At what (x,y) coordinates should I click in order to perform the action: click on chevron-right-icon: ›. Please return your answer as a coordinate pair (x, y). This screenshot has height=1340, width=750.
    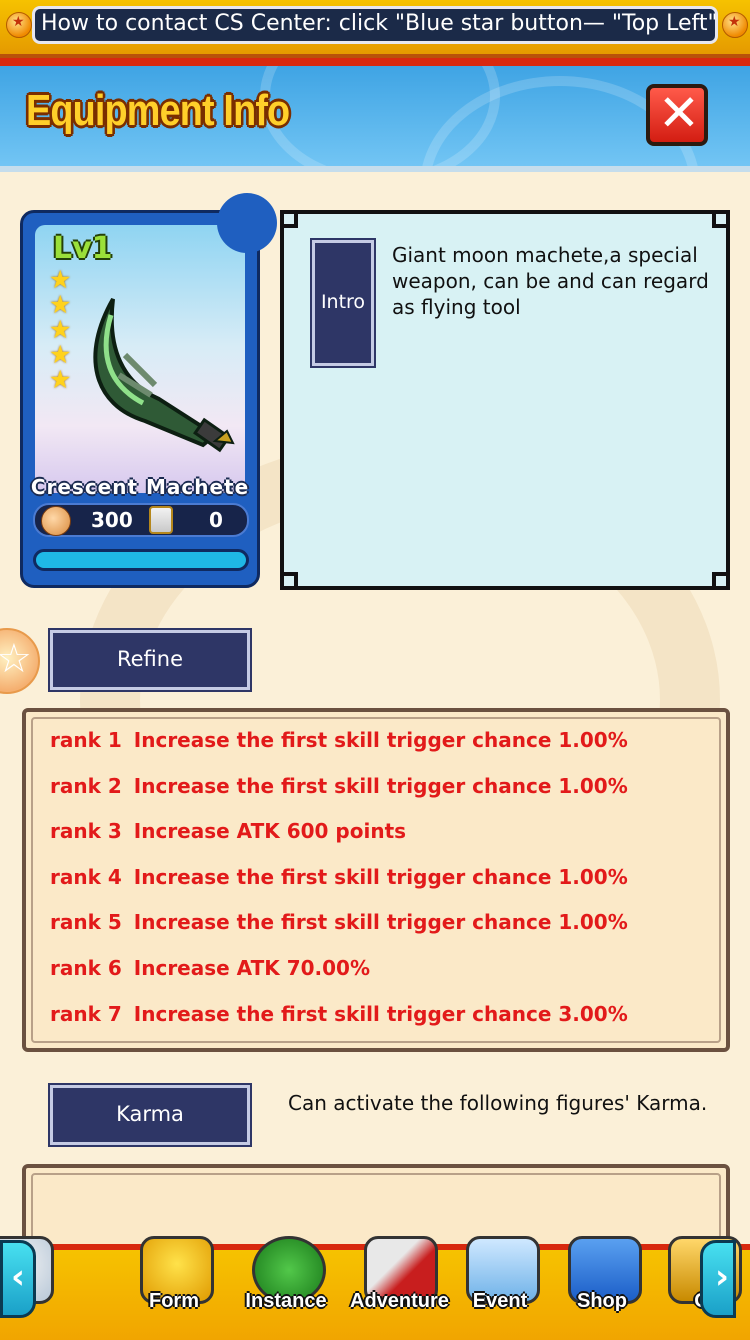
    Looking at the image, I should click on (722, 1277).